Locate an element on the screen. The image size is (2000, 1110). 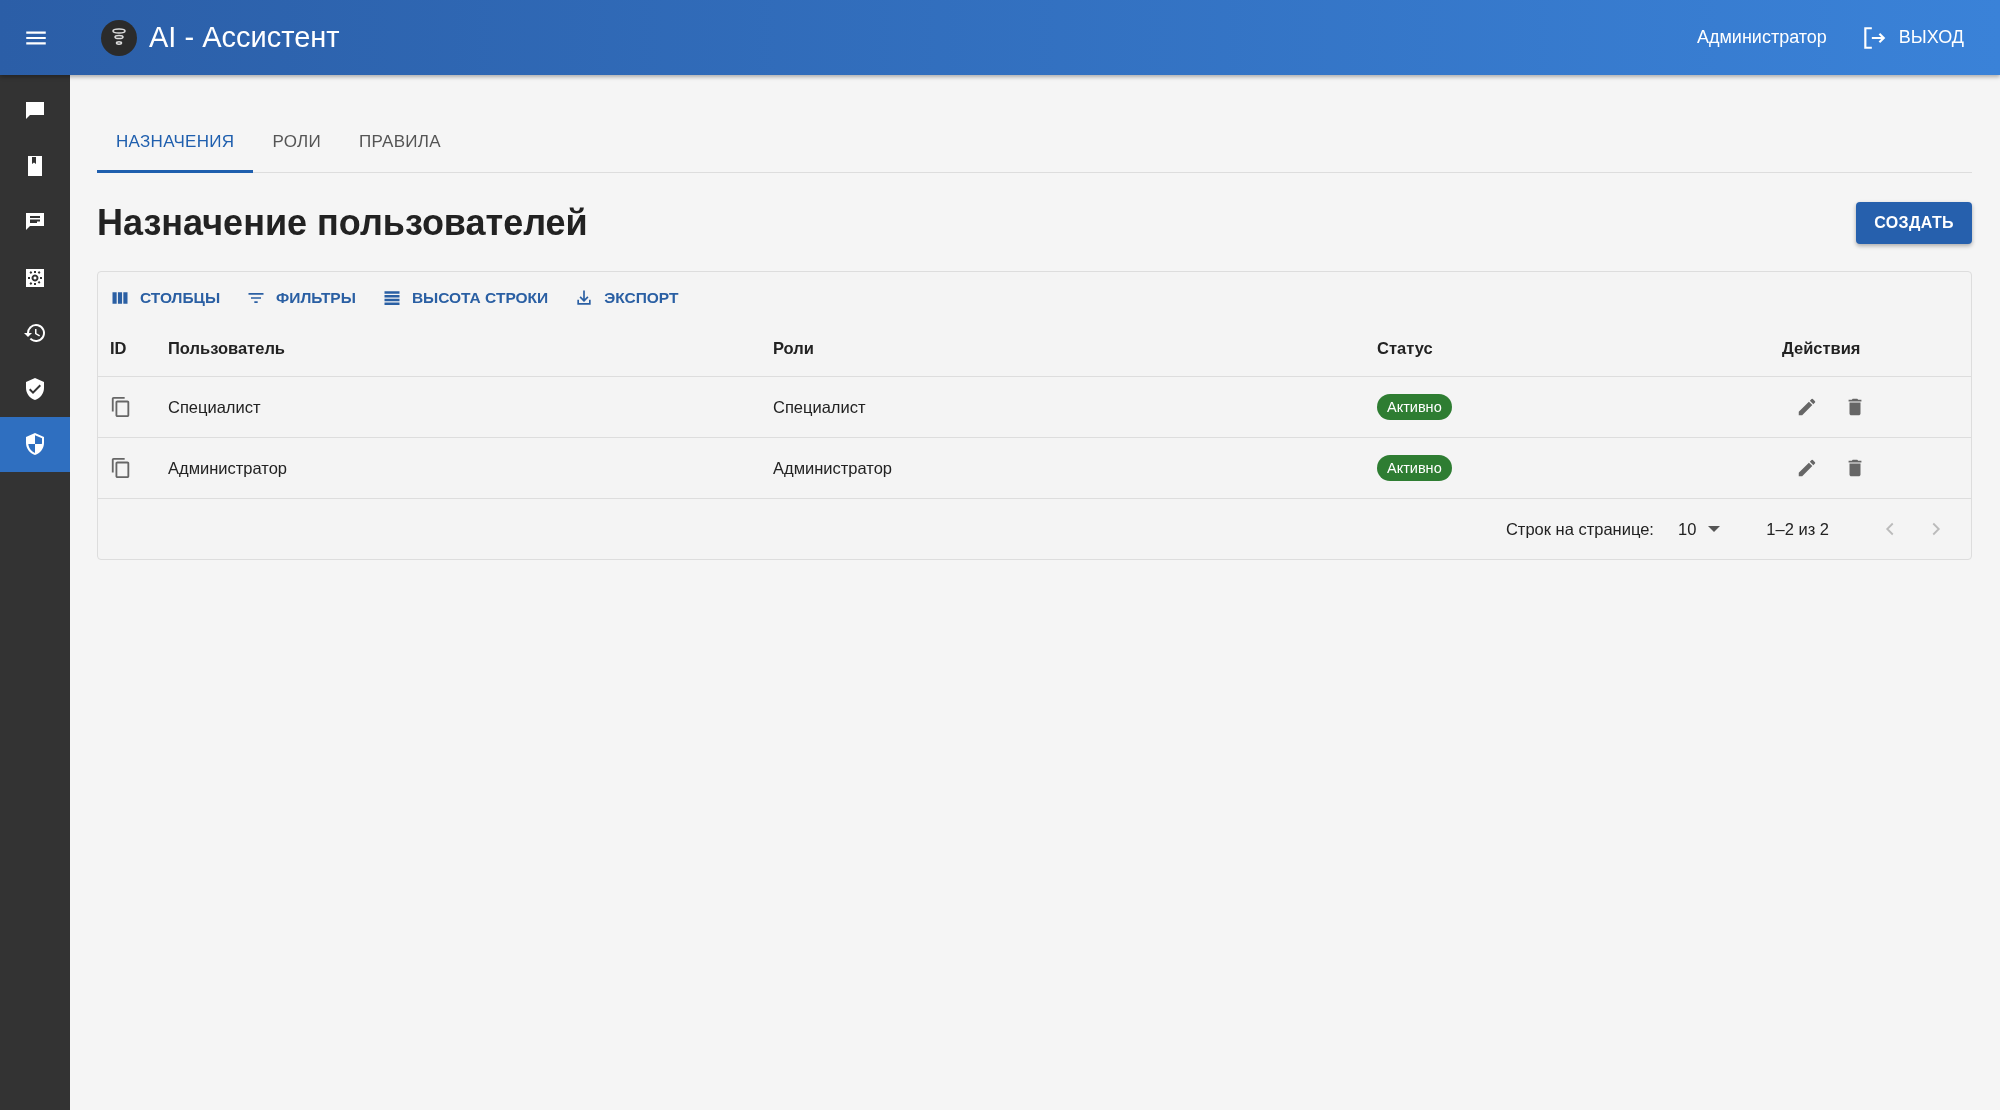
rows-per-page-label: Строк на странице: is located at coordinates (1579, 529).